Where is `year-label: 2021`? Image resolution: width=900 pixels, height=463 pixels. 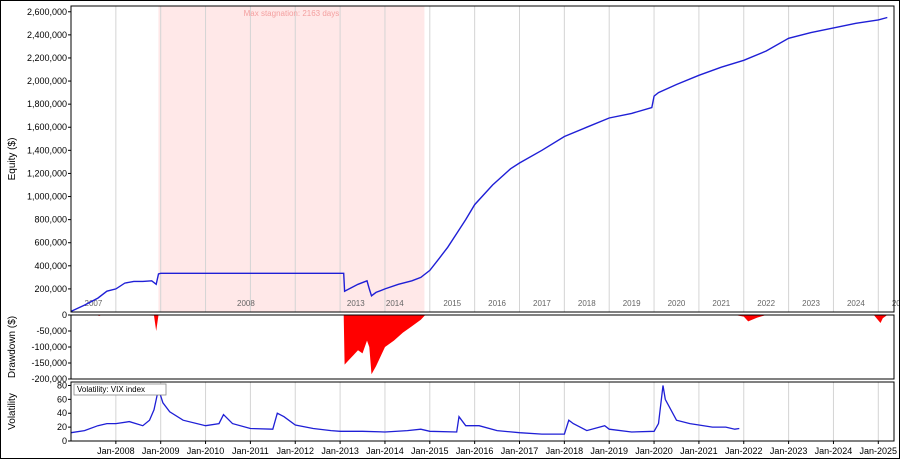 year-label: 2021 is located at coordinates (721, 303).